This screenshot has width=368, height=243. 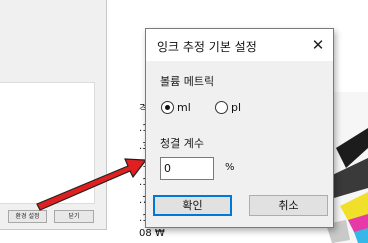 I want to click on dialog-title: 잉크 추정 기본 설정, so click(x=207, y=47).